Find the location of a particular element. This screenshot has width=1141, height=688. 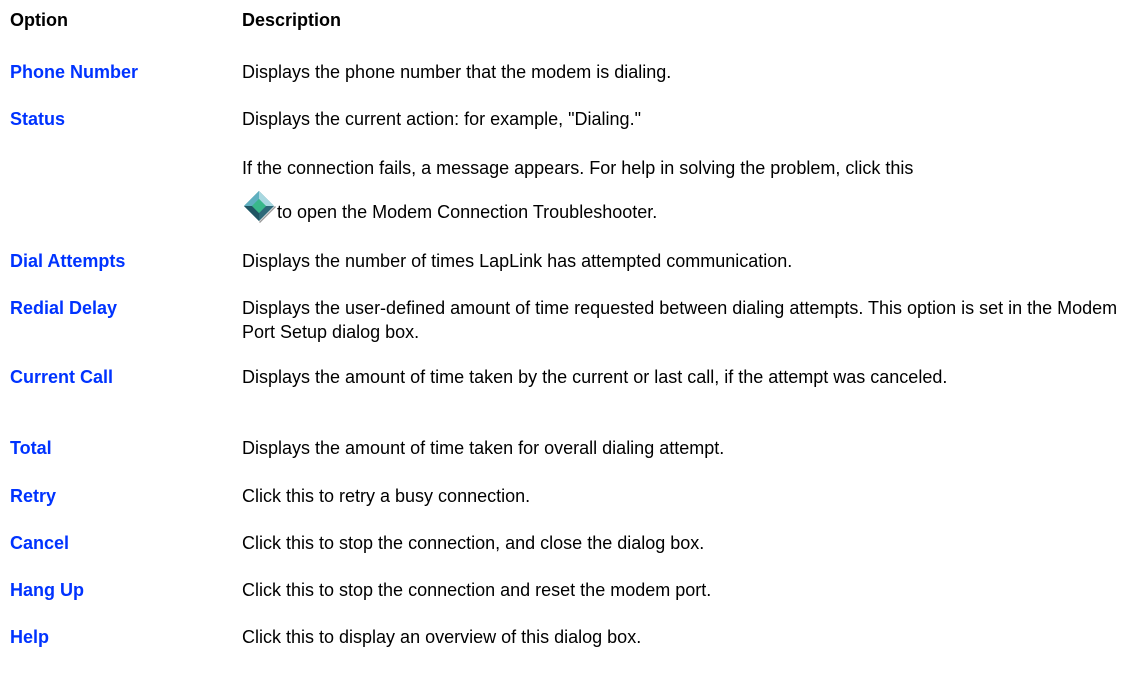

retry-link: Retry is located at coordinates (33, 496).